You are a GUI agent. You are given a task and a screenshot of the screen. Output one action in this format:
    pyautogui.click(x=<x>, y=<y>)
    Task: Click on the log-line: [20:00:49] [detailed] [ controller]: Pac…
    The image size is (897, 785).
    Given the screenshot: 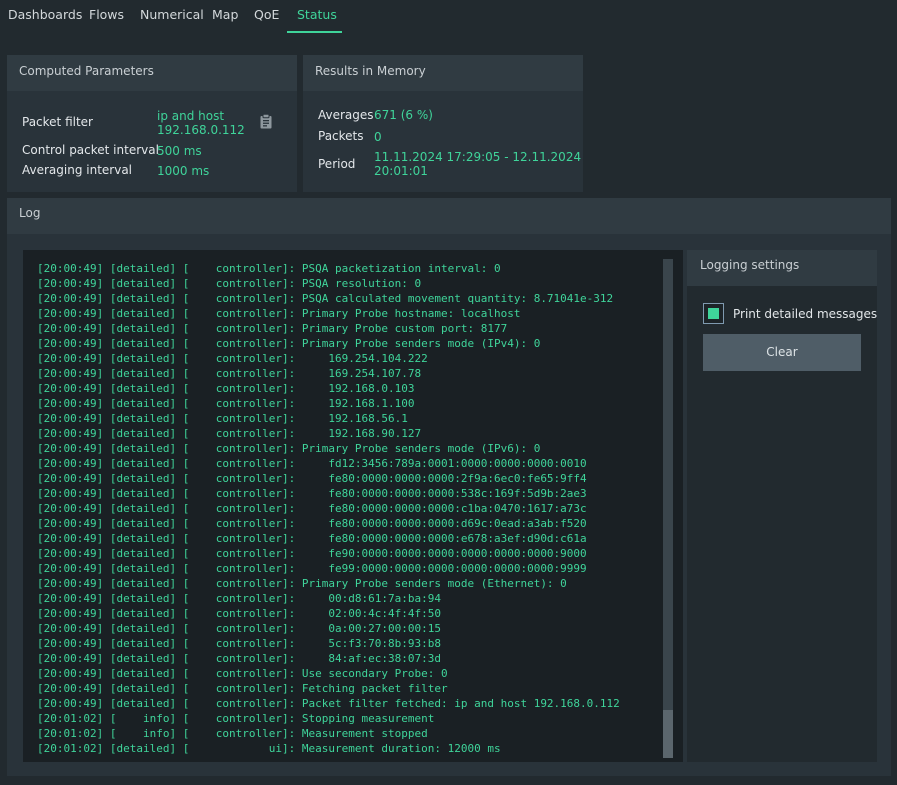 What is the action you would take?
    pyautogui.click(x=328, y=703)
    